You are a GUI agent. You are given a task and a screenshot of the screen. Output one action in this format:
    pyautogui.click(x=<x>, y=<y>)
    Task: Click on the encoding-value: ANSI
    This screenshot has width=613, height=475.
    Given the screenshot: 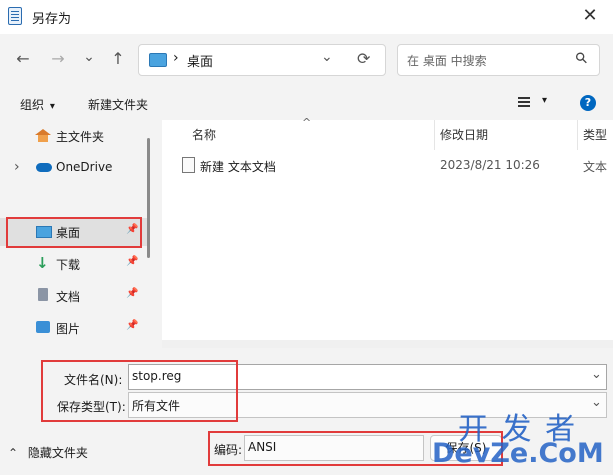 What is the action you would take?
    pyautogui.click(x=262, y=447)
    